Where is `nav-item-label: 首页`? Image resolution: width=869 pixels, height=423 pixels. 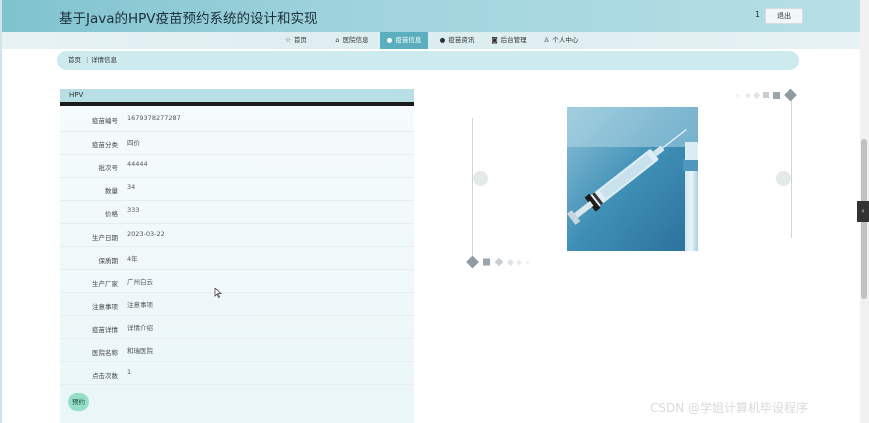
nav-item-label: 首页 is located at coordinates (300, 40).